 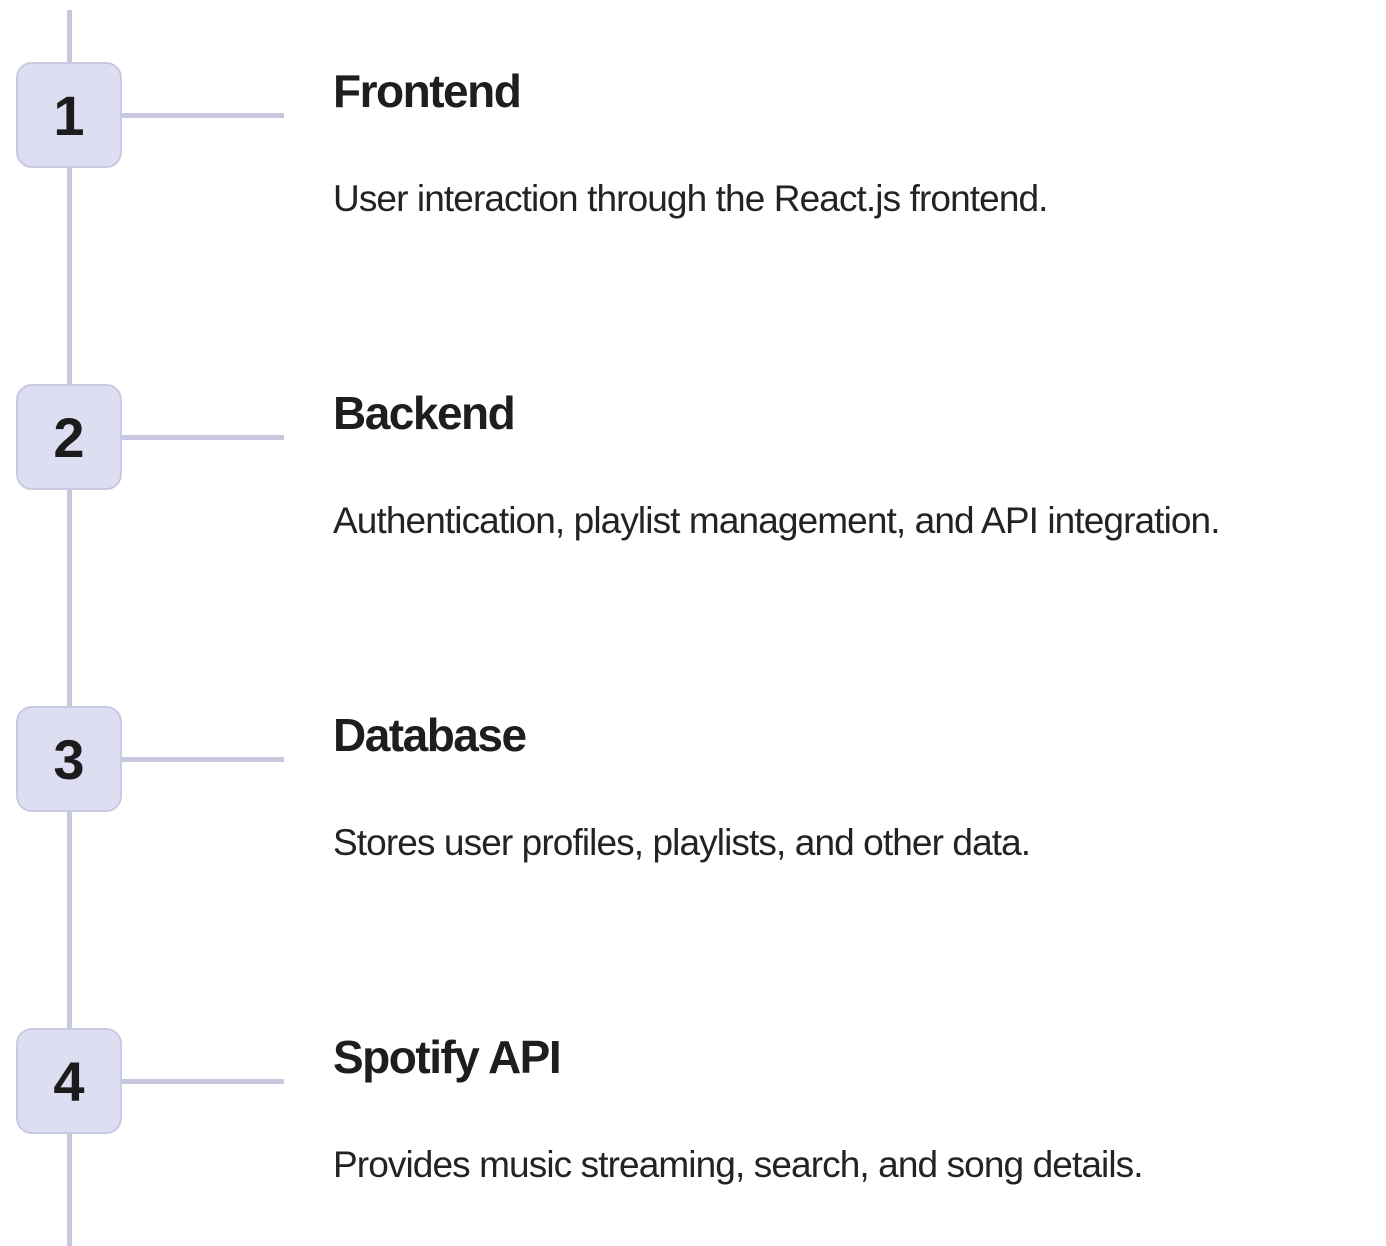 I want to click on step-number-badge: 4, so click(x=69, y=1081).